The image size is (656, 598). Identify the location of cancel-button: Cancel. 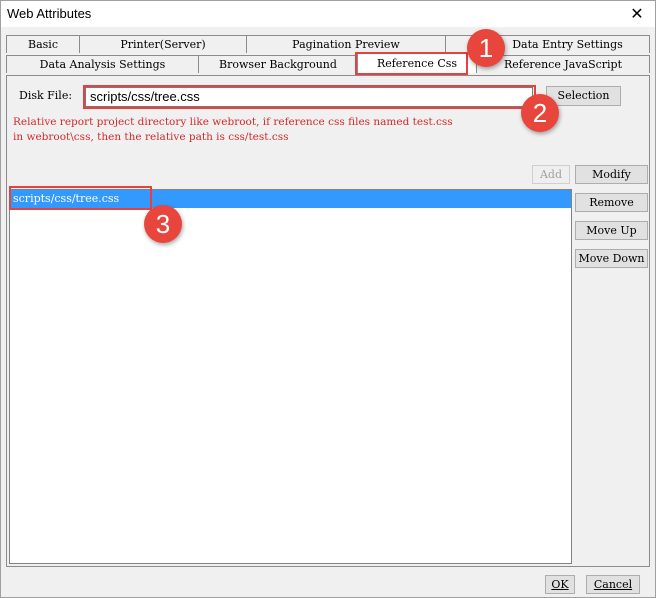
(613, 584).